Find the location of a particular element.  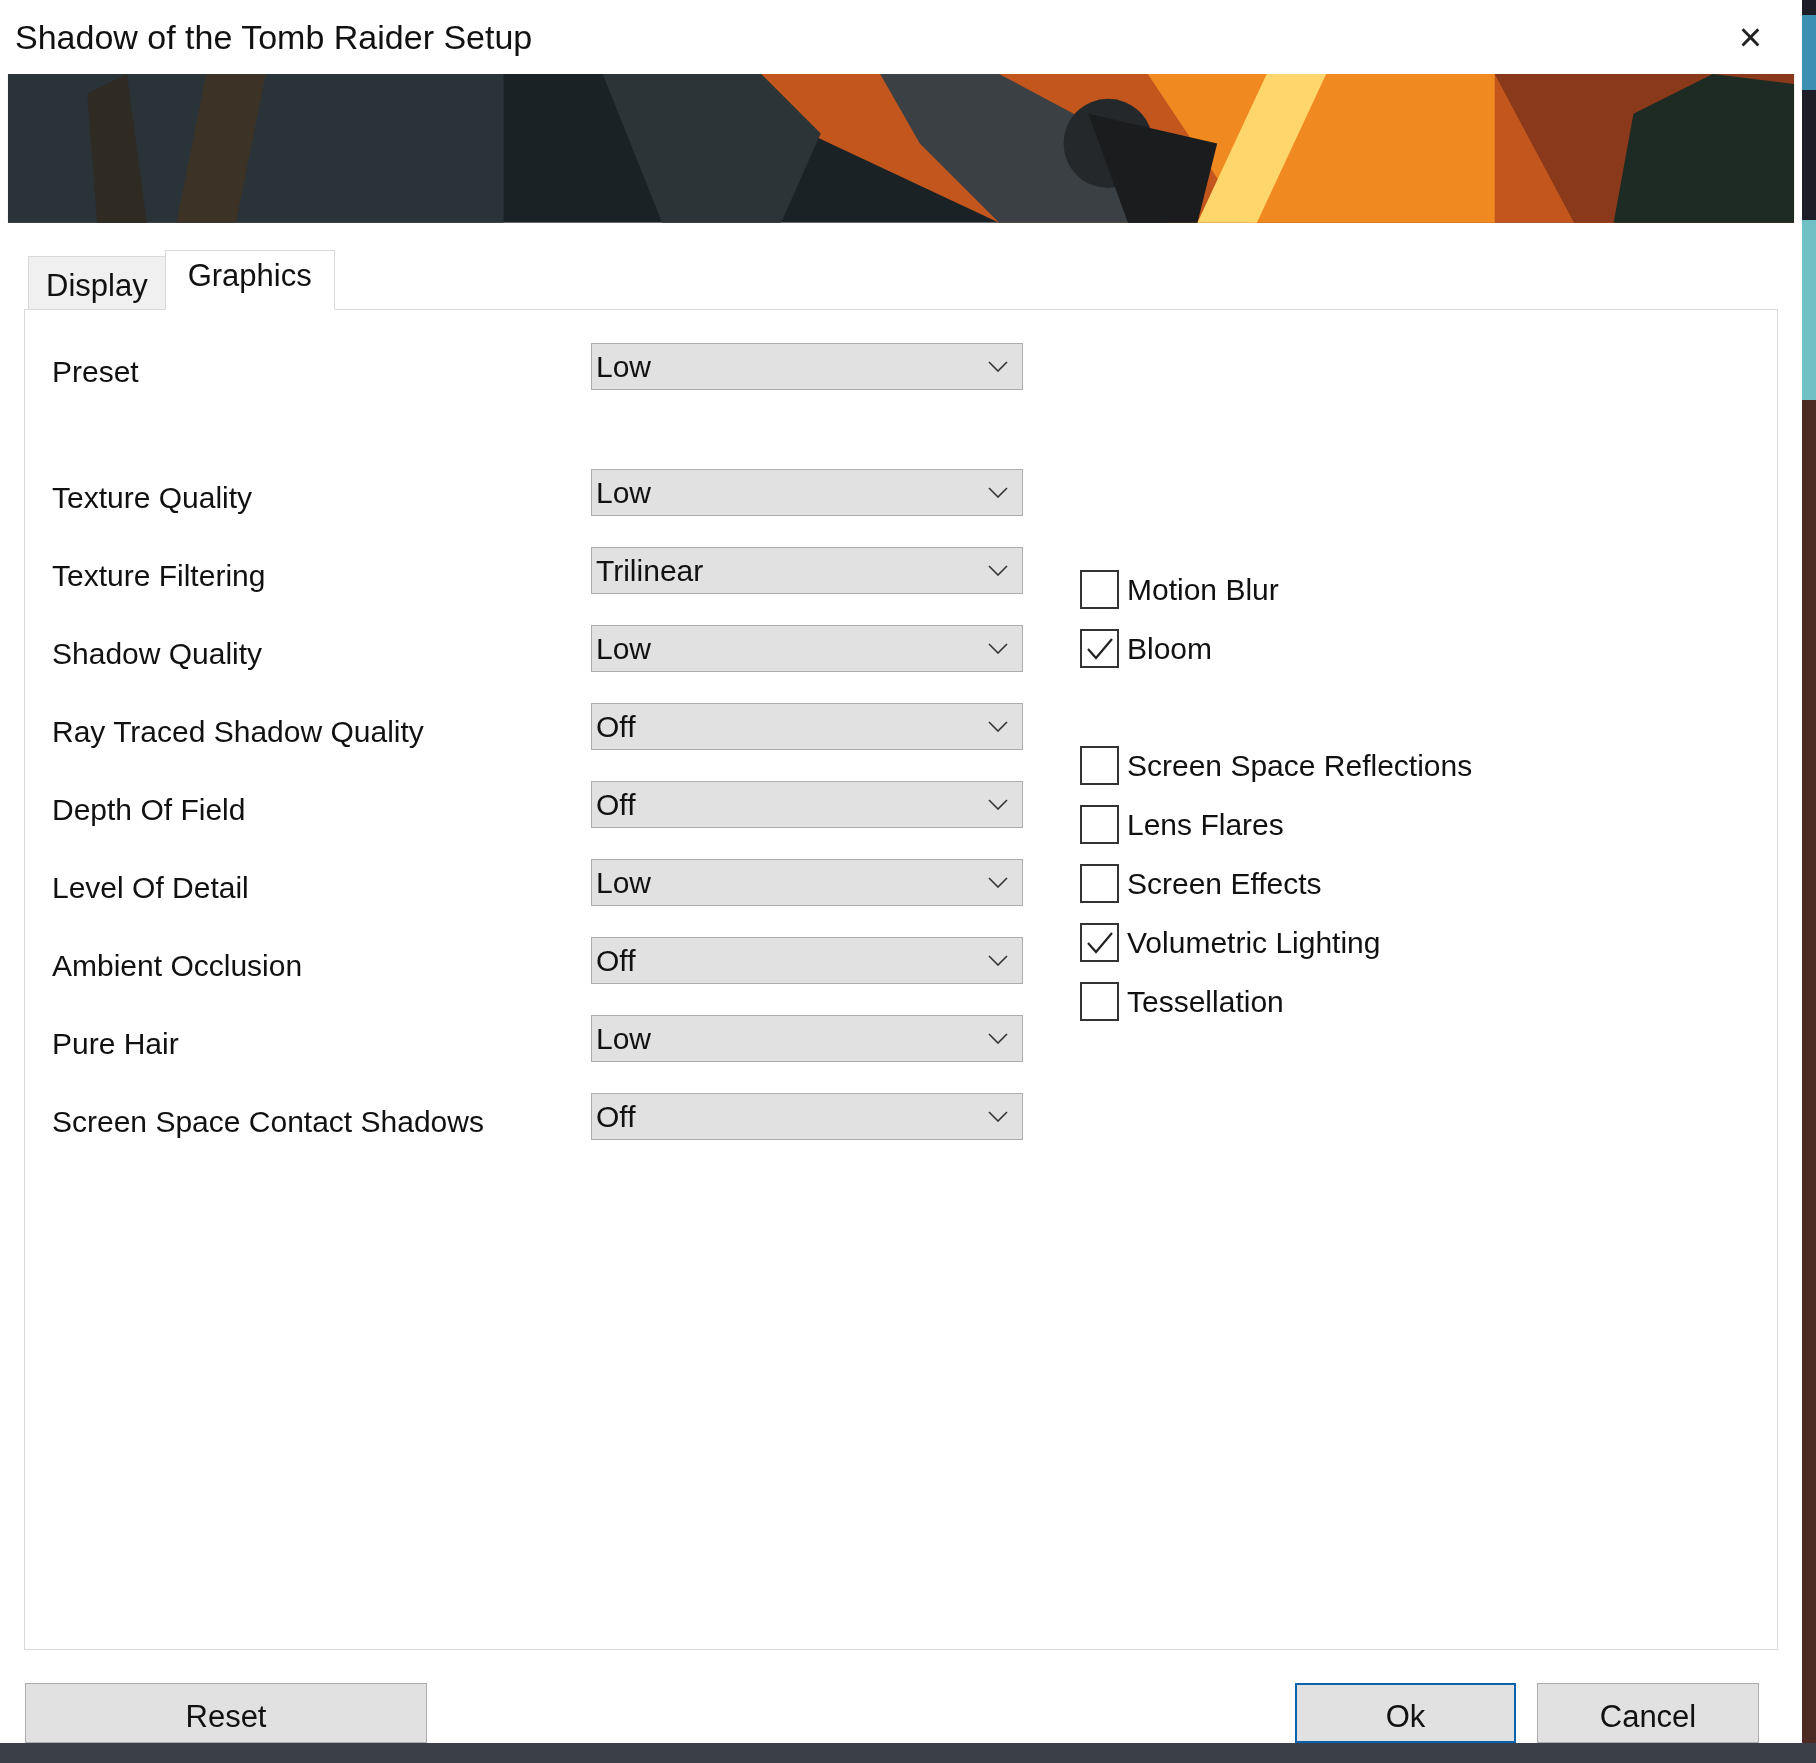

setting-label: Texture Quality is located at coordinates (152, 497).